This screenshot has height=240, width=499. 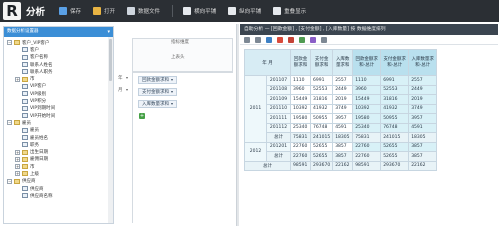 What do you see at coordinates (143, 11) in the screenshot?
I see `data-file-button: 数据文件` at bounding box center [143, 11].